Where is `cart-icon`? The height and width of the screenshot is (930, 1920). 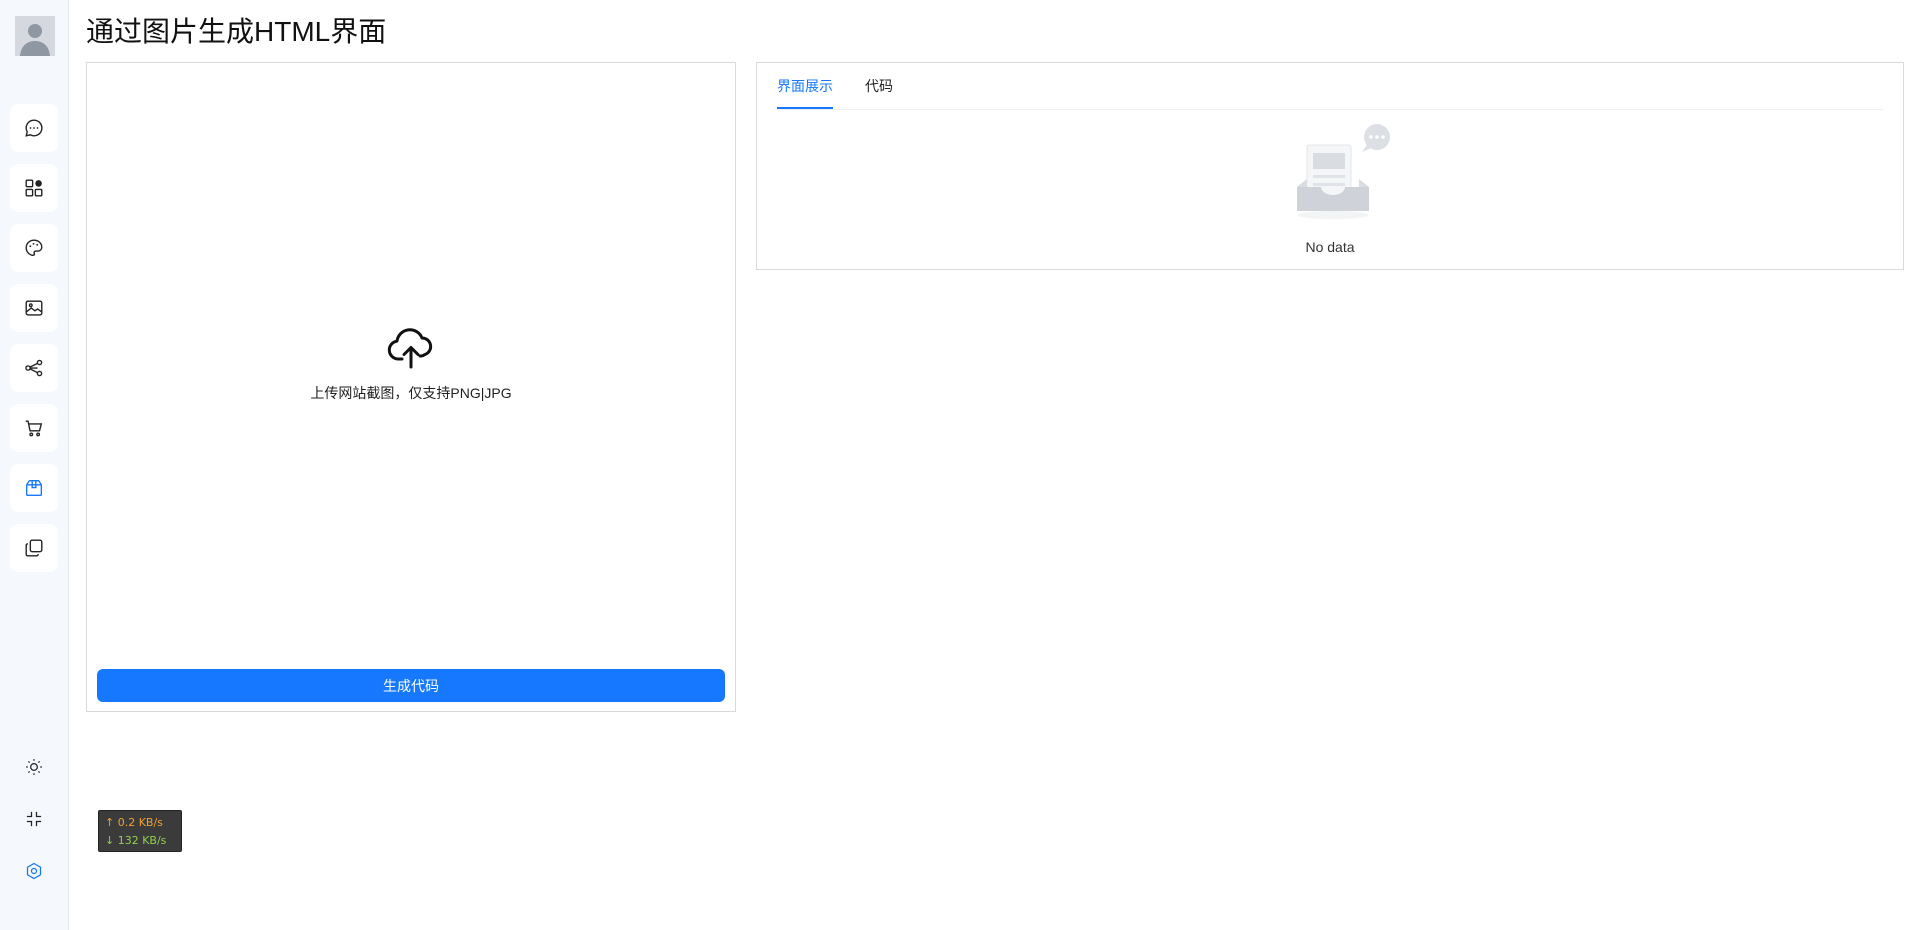 cart-icon is located at coordinates (34, 428).